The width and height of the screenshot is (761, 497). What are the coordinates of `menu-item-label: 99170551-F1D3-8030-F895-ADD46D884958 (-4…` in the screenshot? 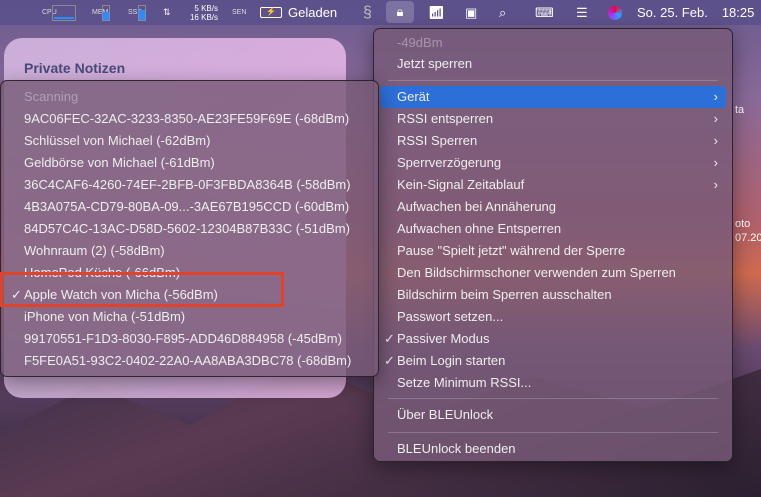 It's located at (183, 338).